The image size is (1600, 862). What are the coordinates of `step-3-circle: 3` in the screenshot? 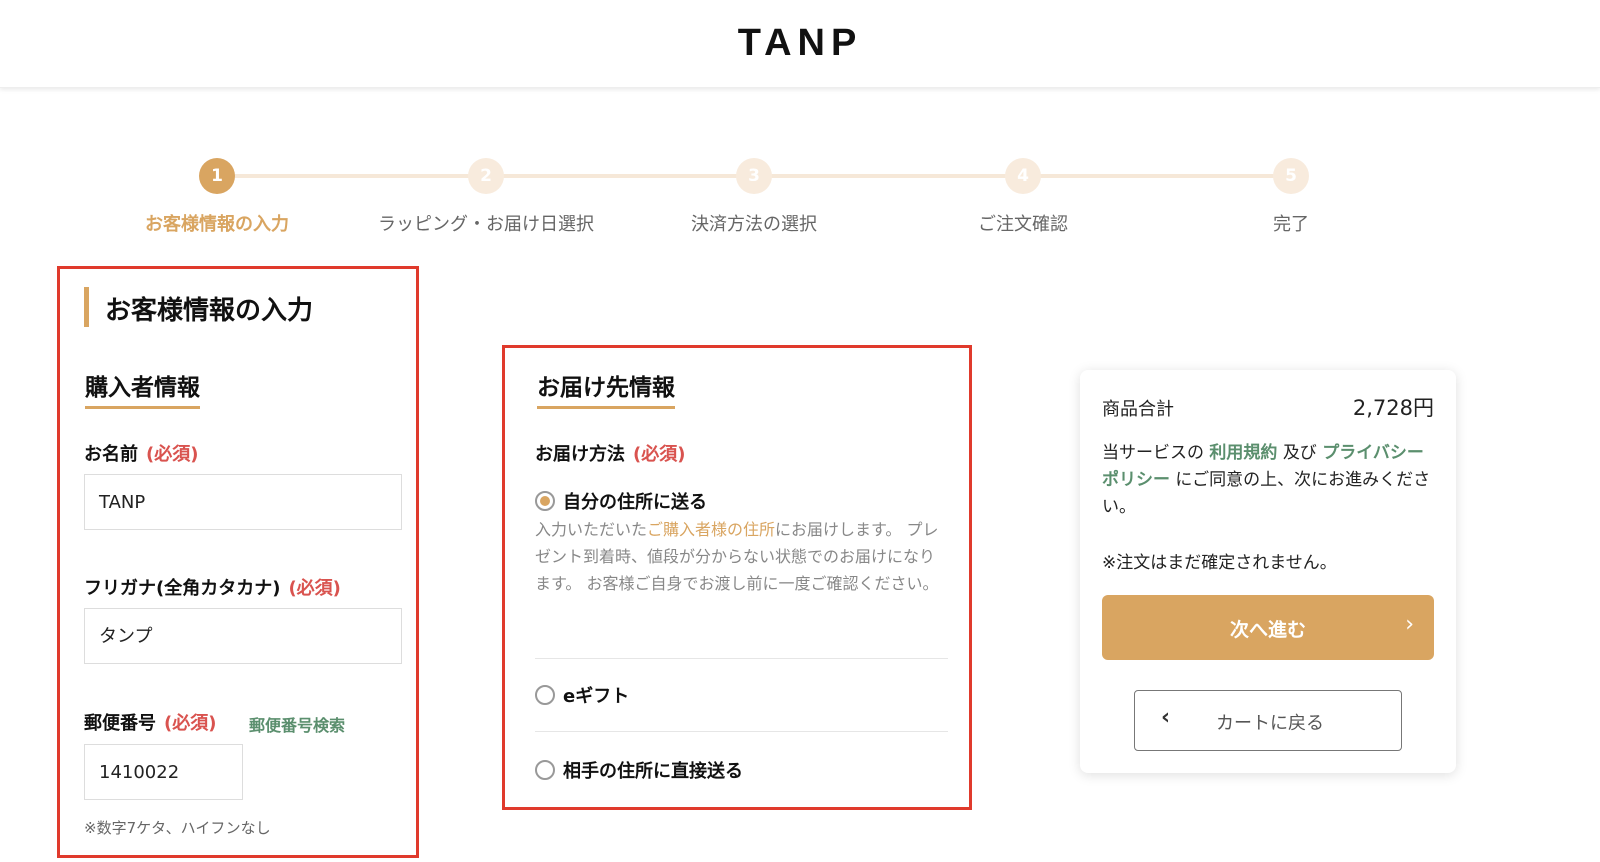 It's located at (754, 176).